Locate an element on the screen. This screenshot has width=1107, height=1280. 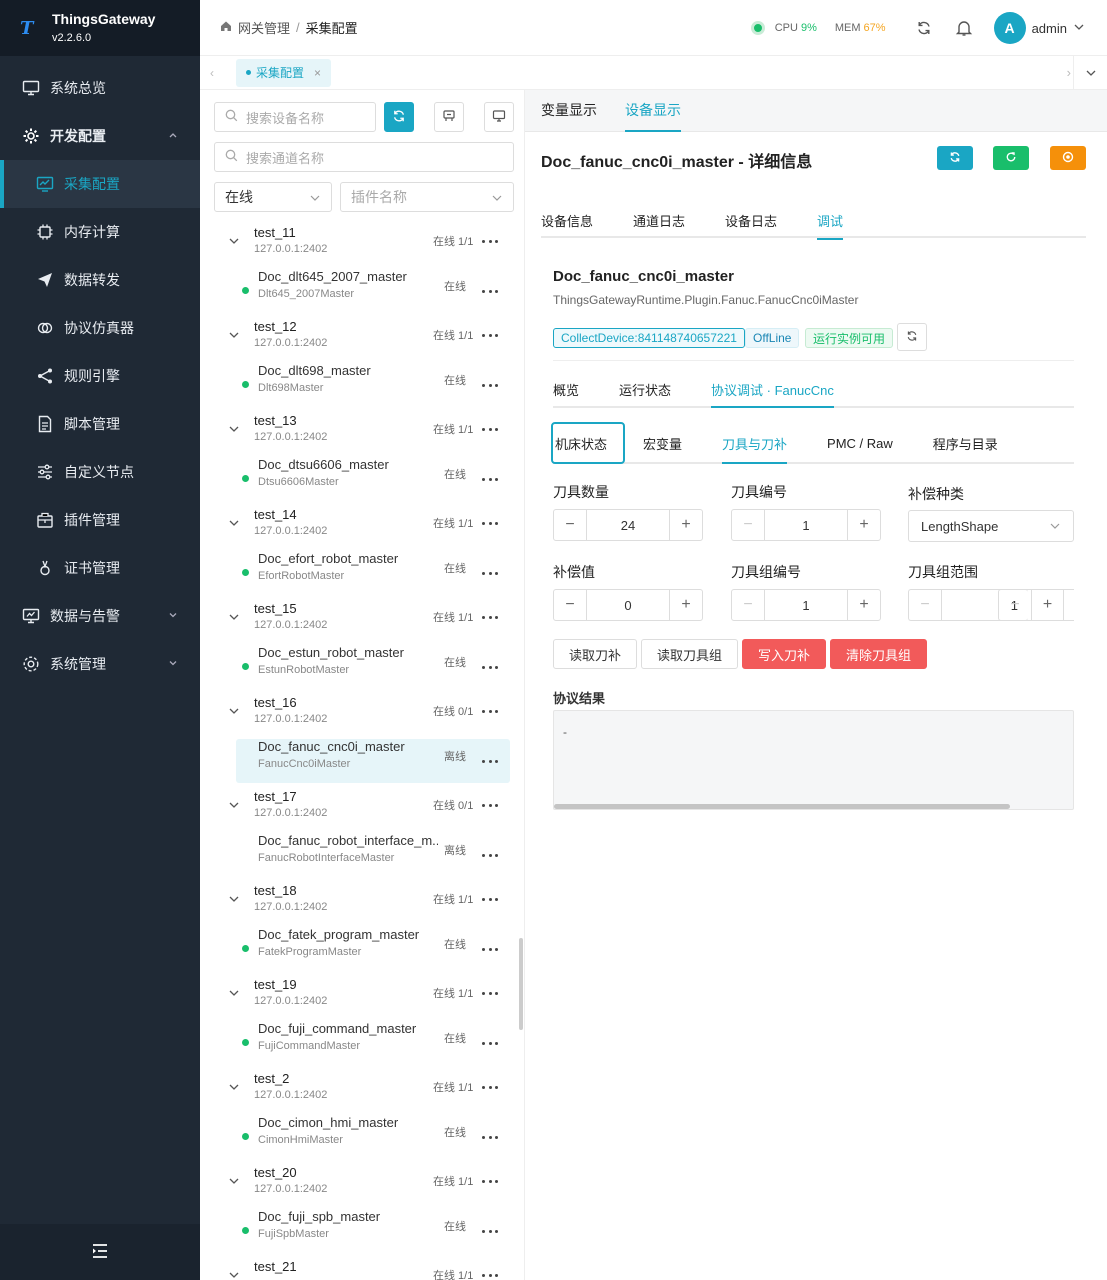
close-icon: × is located at coordinates (317, 73).